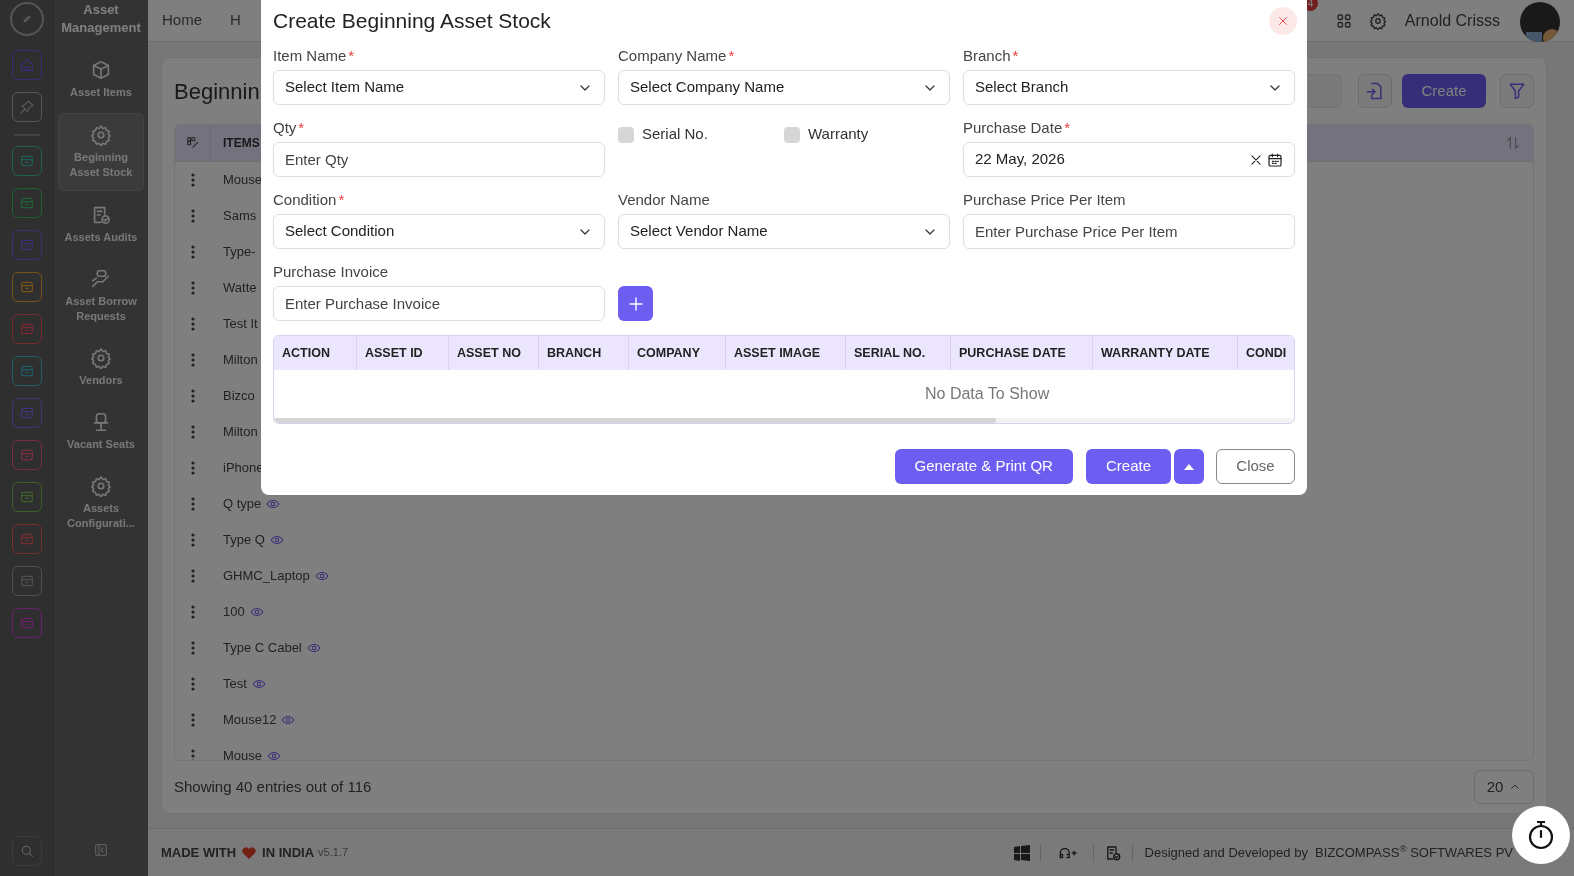 The height and width of the screenshot is (876, 1574). What do you see at coordinates (675, 134) in the screenshot?
I see `checkbox-label: Serial No.` at bounding box center [675, 134].